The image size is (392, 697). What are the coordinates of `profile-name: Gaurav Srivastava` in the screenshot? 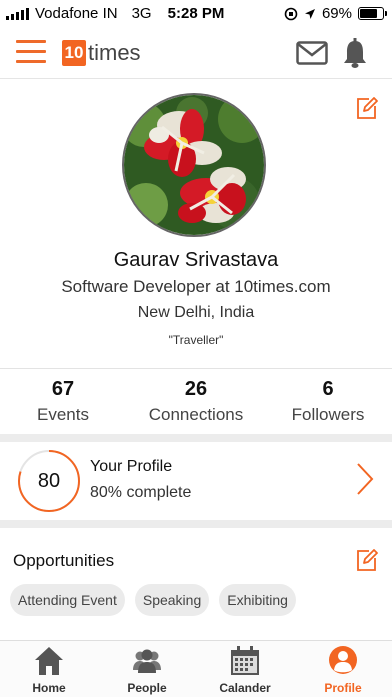 It's located at (196, 260).